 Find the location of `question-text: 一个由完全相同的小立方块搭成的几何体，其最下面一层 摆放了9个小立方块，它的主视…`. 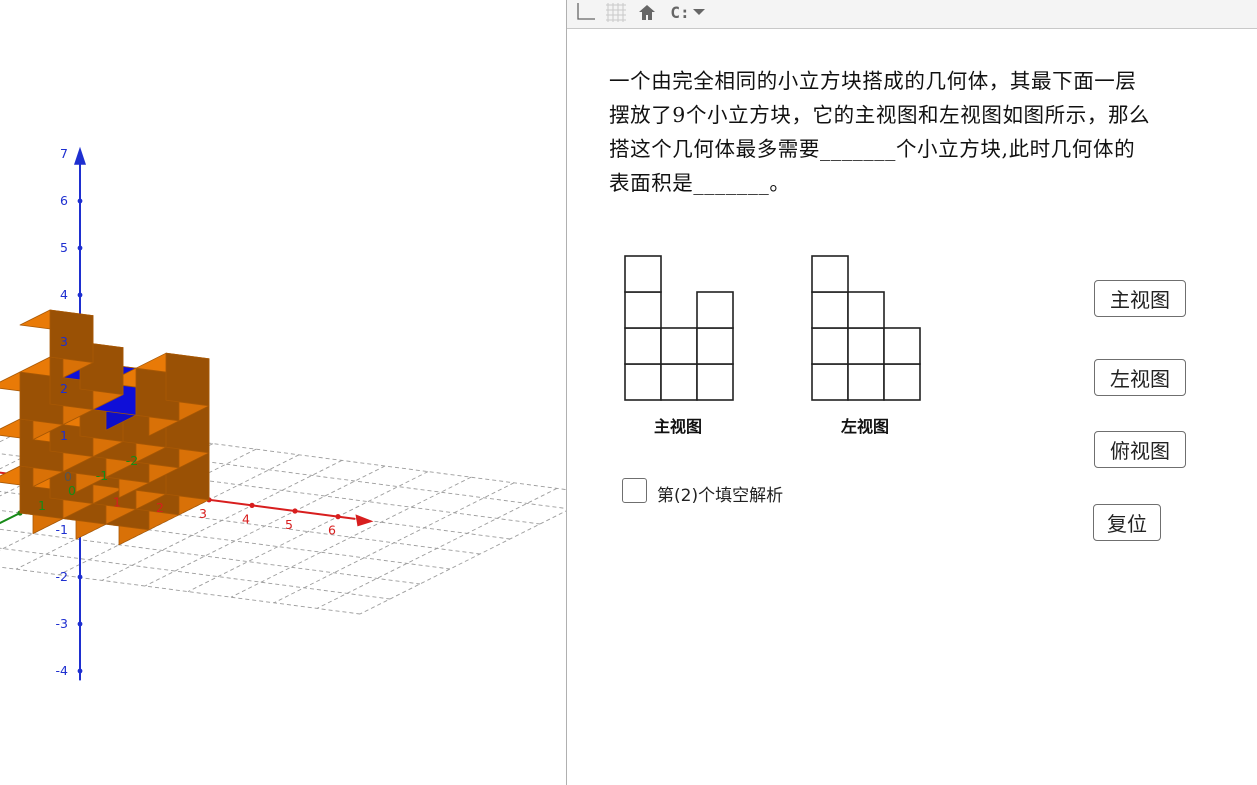

question-text: 一个由完全相同的小立方块搭成的几何体，其最下面一层 摆放了9个小立方块，它的主视… is located at coordinates (931, 132).